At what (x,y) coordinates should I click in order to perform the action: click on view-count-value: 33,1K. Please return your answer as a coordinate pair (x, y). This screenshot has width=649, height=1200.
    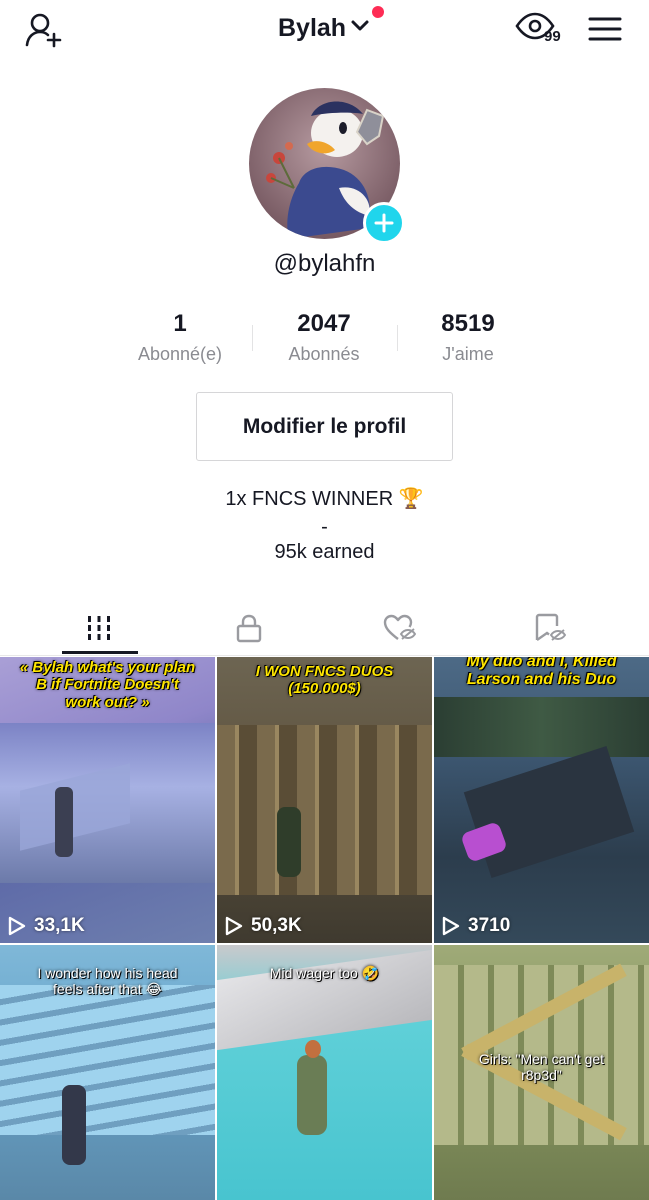
    Looking at the image, I should click on (59, 925).